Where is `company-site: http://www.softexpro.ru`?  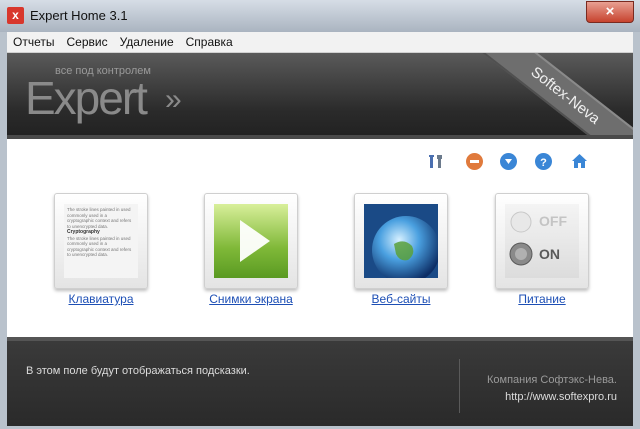
company-site: http://www.softexpro.ru is located at coordinates (561, 397).